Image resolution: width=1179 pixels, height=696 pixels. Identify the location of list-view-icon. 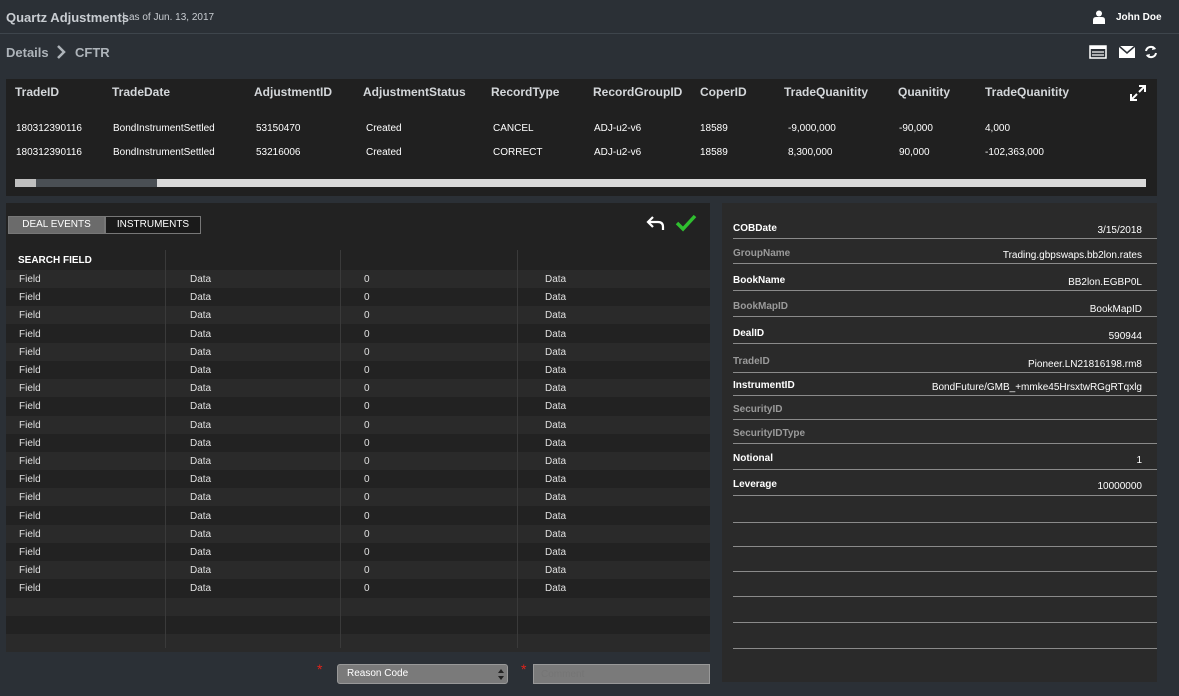
(1098, 52).